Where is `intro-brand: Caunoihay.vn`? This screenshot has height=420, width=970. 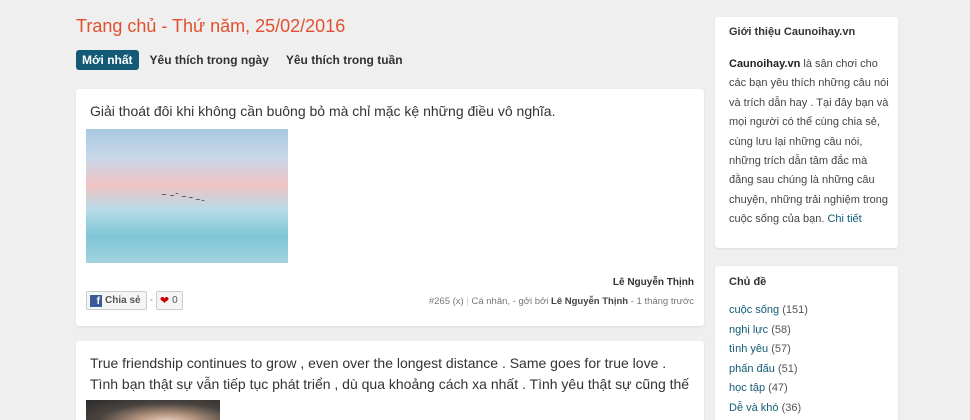 intro-brand: Caunoihay.vn is located at coordinates (765, 64).